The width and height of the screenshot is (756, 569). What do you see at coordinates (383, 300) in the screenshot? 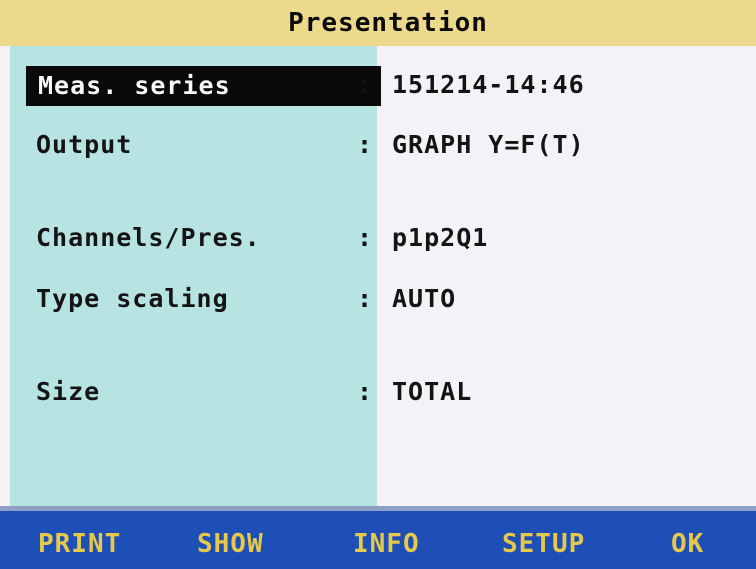
I see `field-row-type-scaling: Type scaling : AUTO` at bounding box center [383, 300].